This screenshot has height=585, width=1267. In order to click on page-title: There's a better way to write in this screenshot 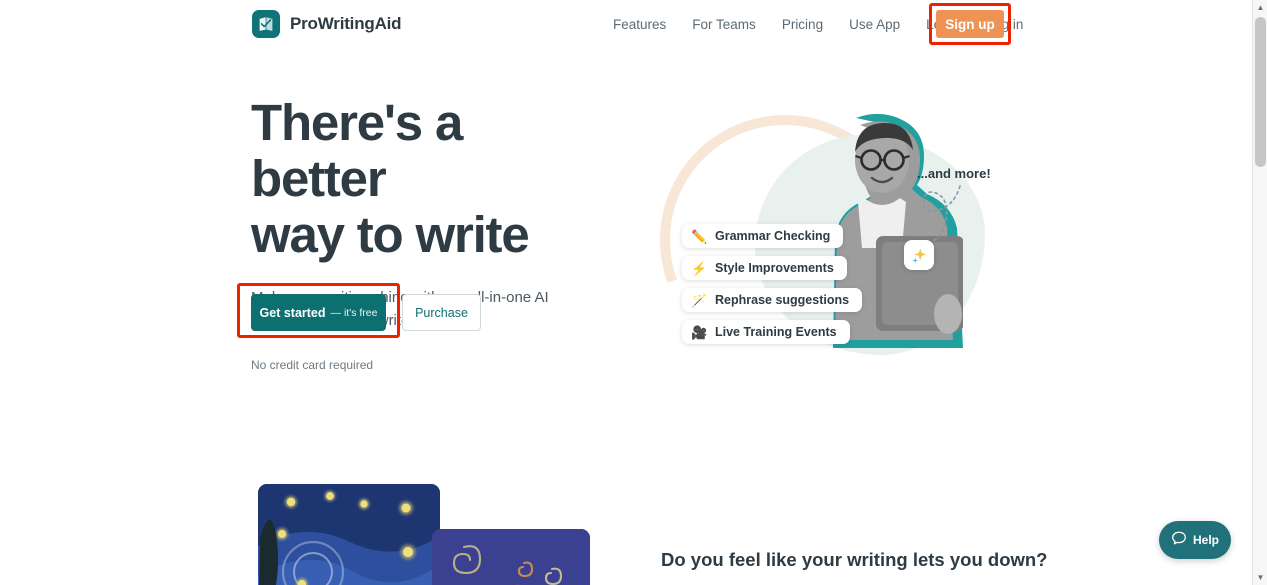, I will do `click(421, 179)`.